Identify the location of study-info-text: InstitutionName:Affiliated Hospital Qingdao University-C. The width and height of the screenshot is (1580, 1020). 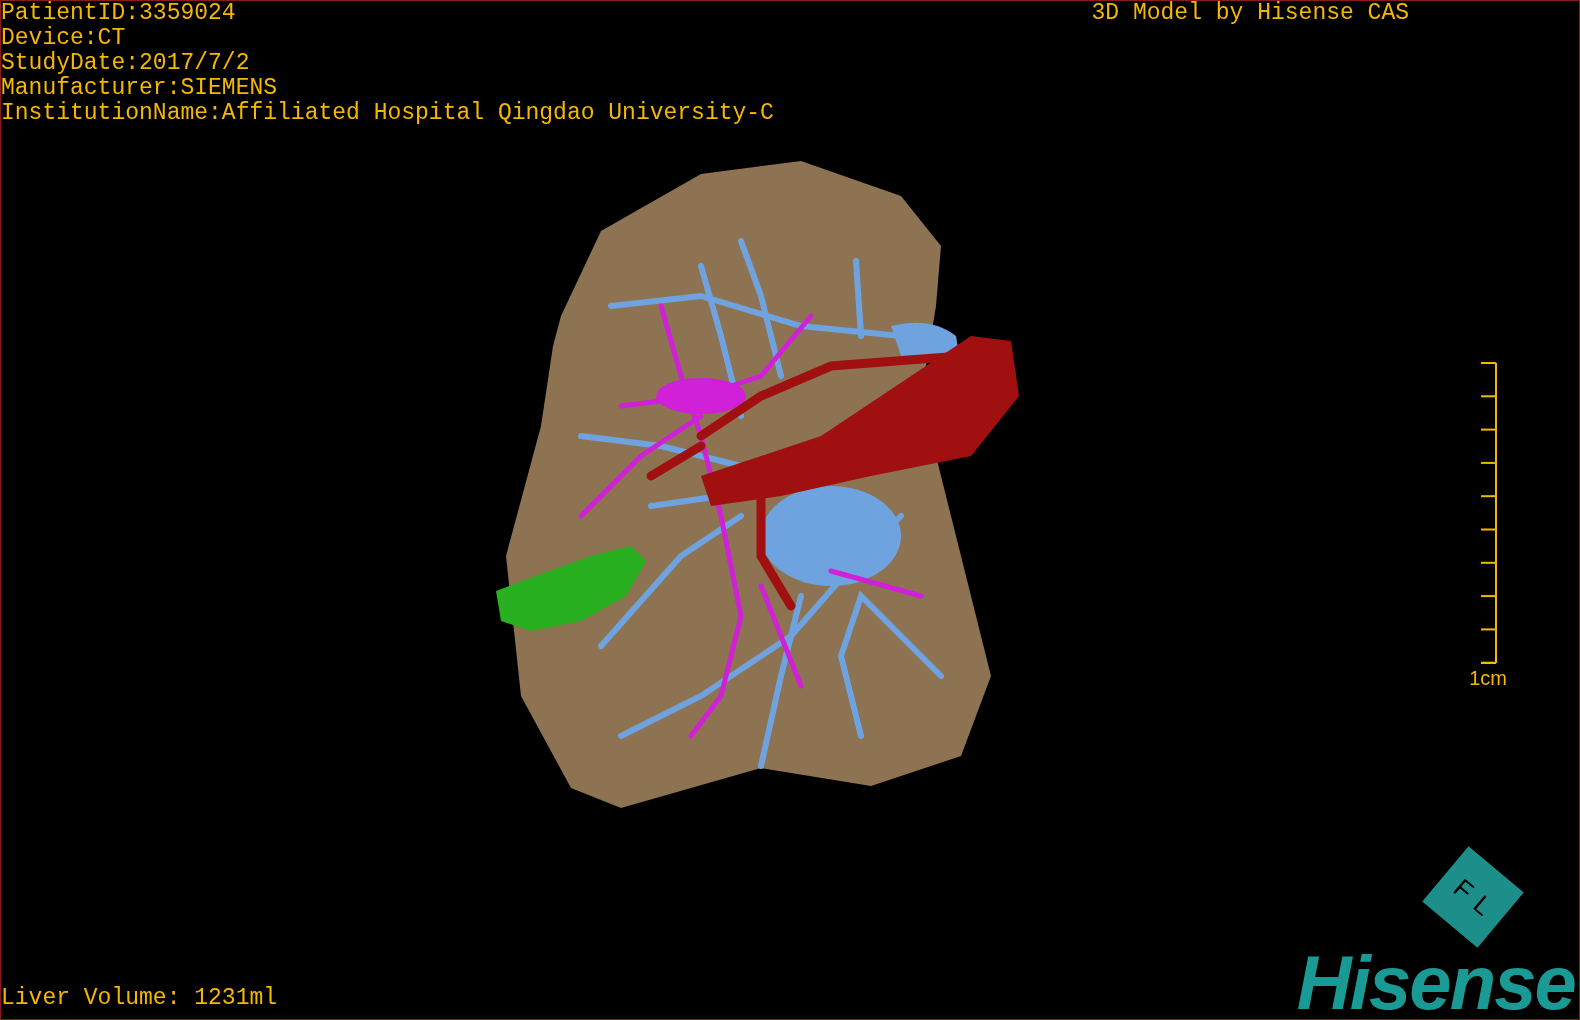
(387, 113).